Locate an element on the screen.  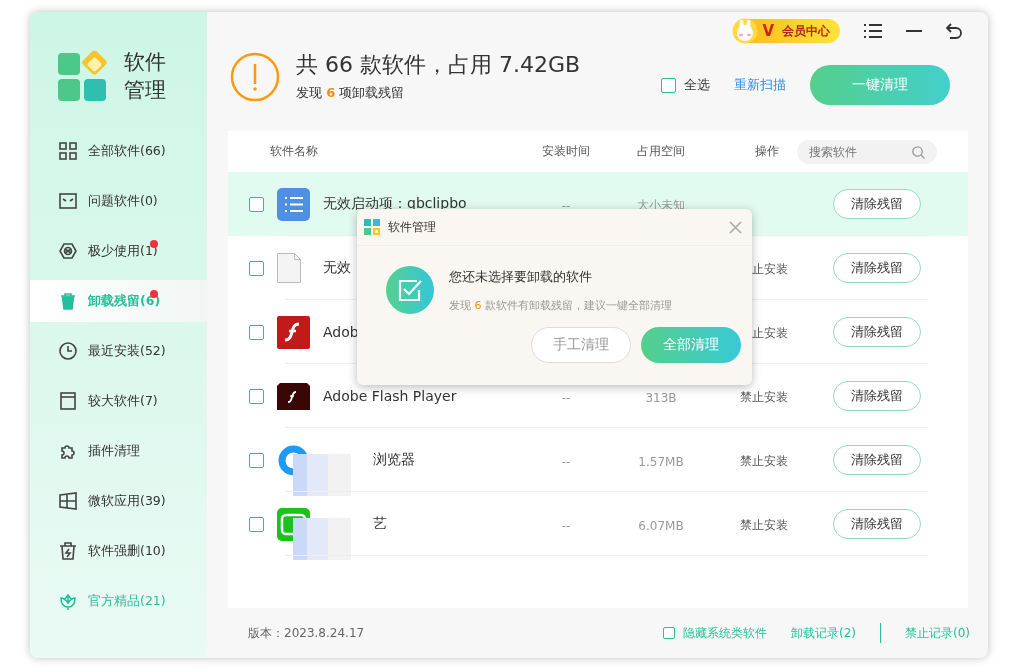
size-value: 313B is located at coordinates (661, 397).